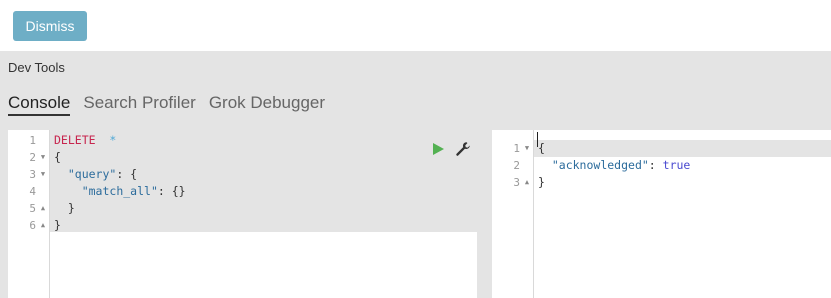 Image resolution: width=831 pixels, height=298 pixels. I want to click on editor-line: 2 "acknowledged": true, so click(661, 165).